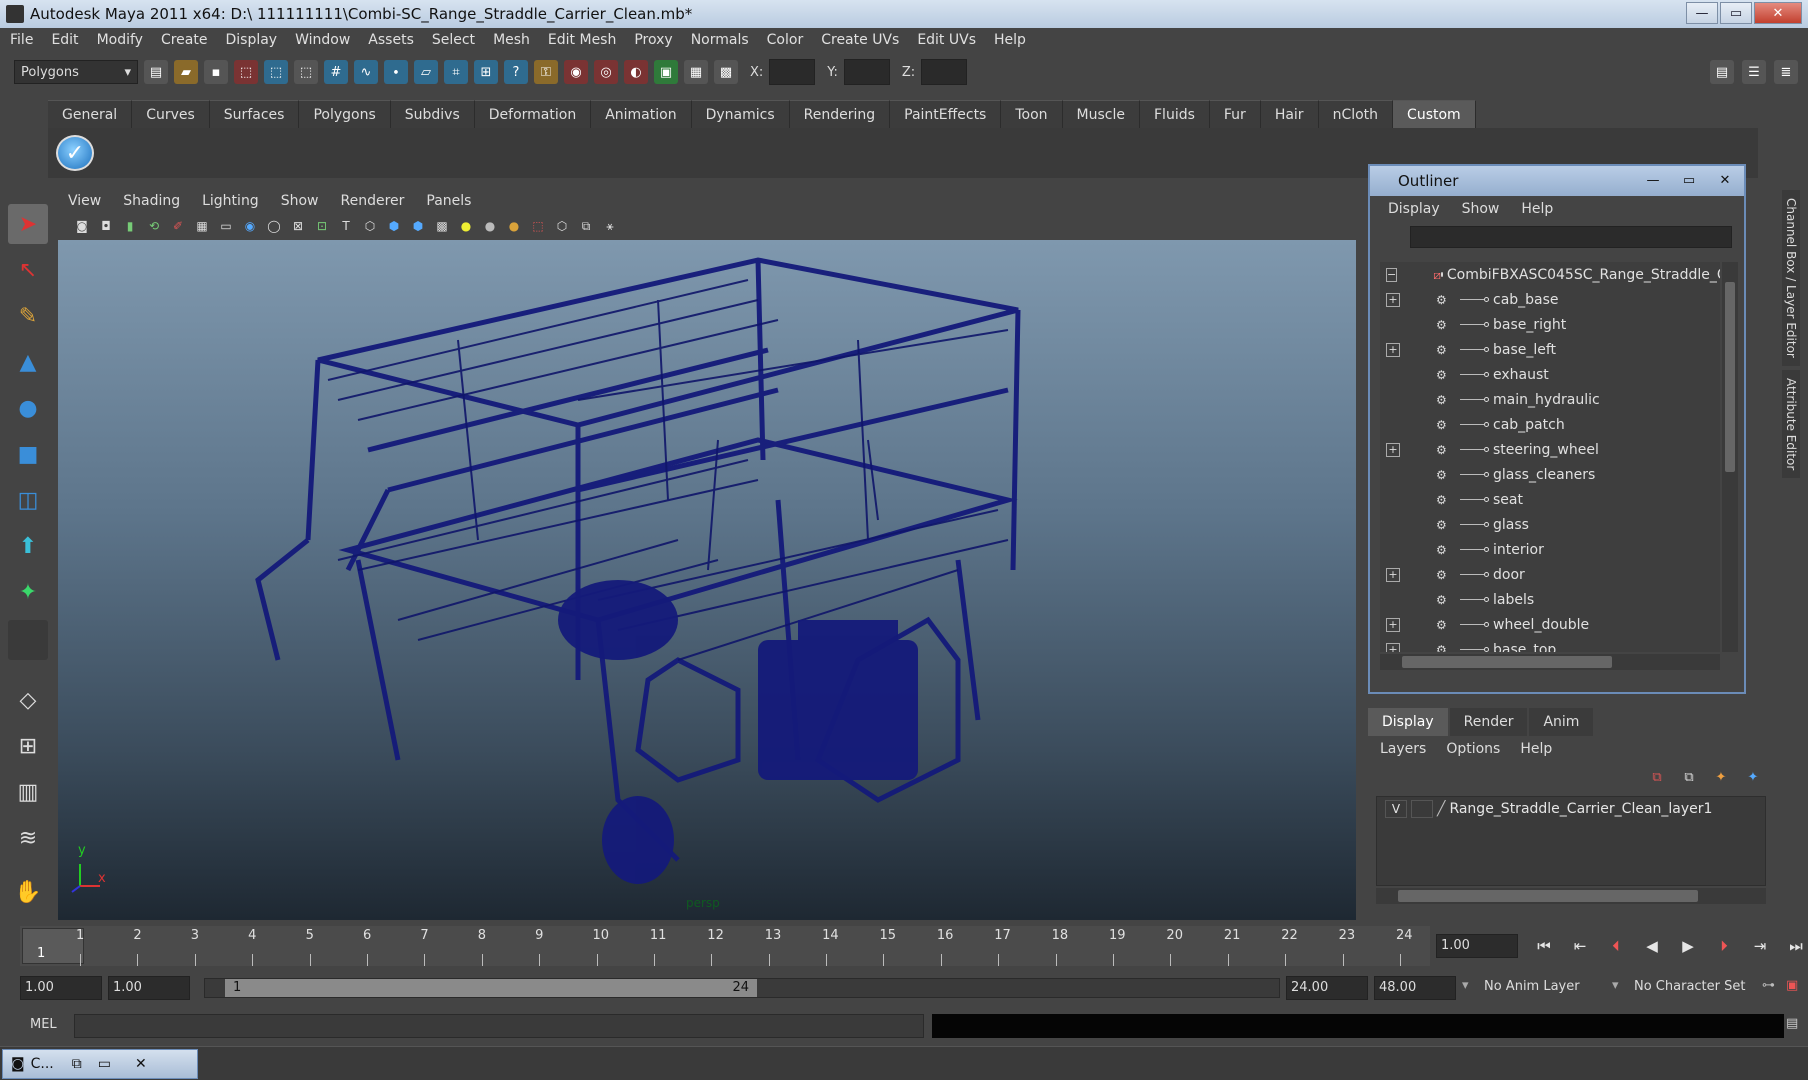 This screenshot has width=1808, height=1080. I want to click on menu-help: Help, so click(1010, 40).